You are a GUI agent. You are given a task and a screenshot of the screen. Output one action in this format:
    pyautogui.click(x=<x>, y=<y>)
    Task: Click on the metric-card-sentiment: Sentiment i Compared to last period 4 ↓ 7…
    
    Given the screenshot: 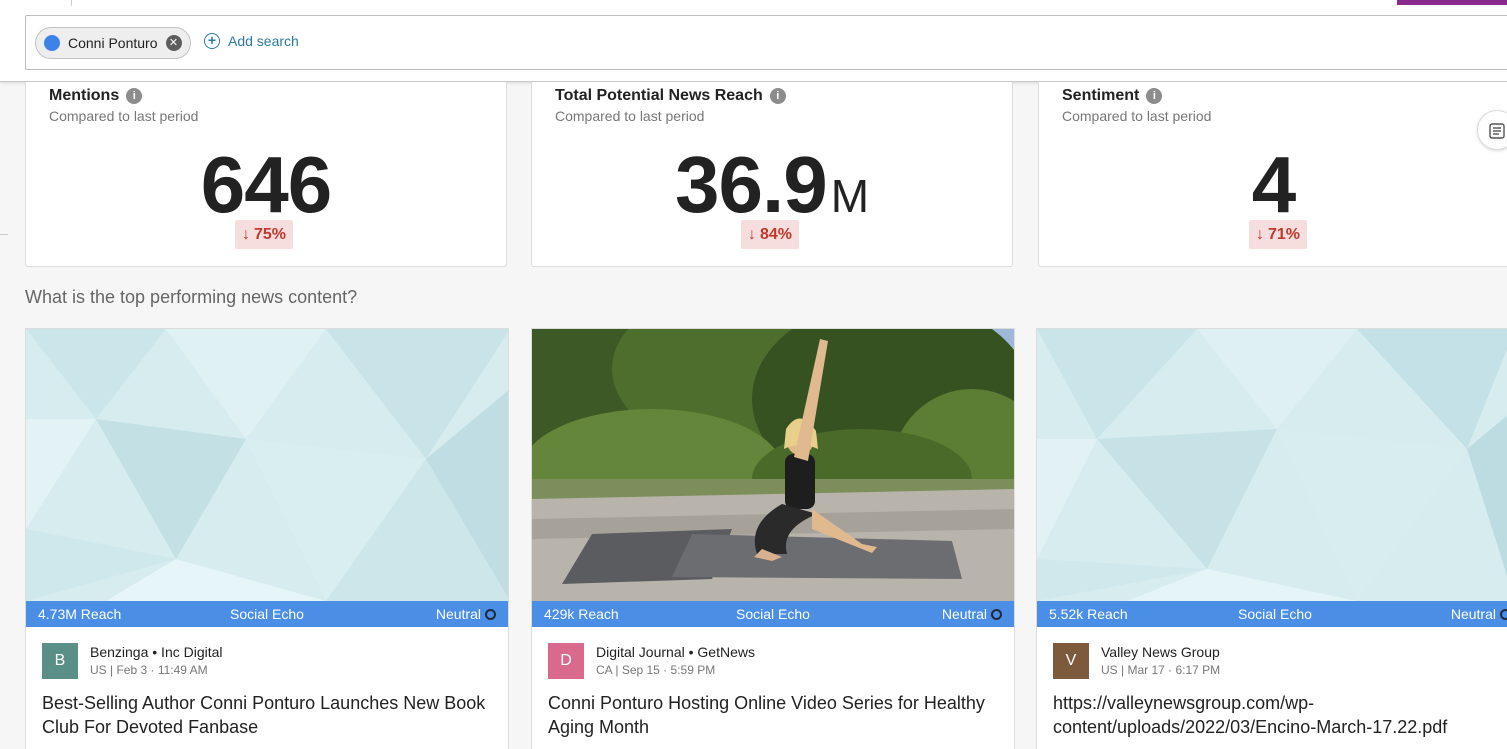 What is the action you would take?
    pyautogui.click(x=1272, y=174)
    